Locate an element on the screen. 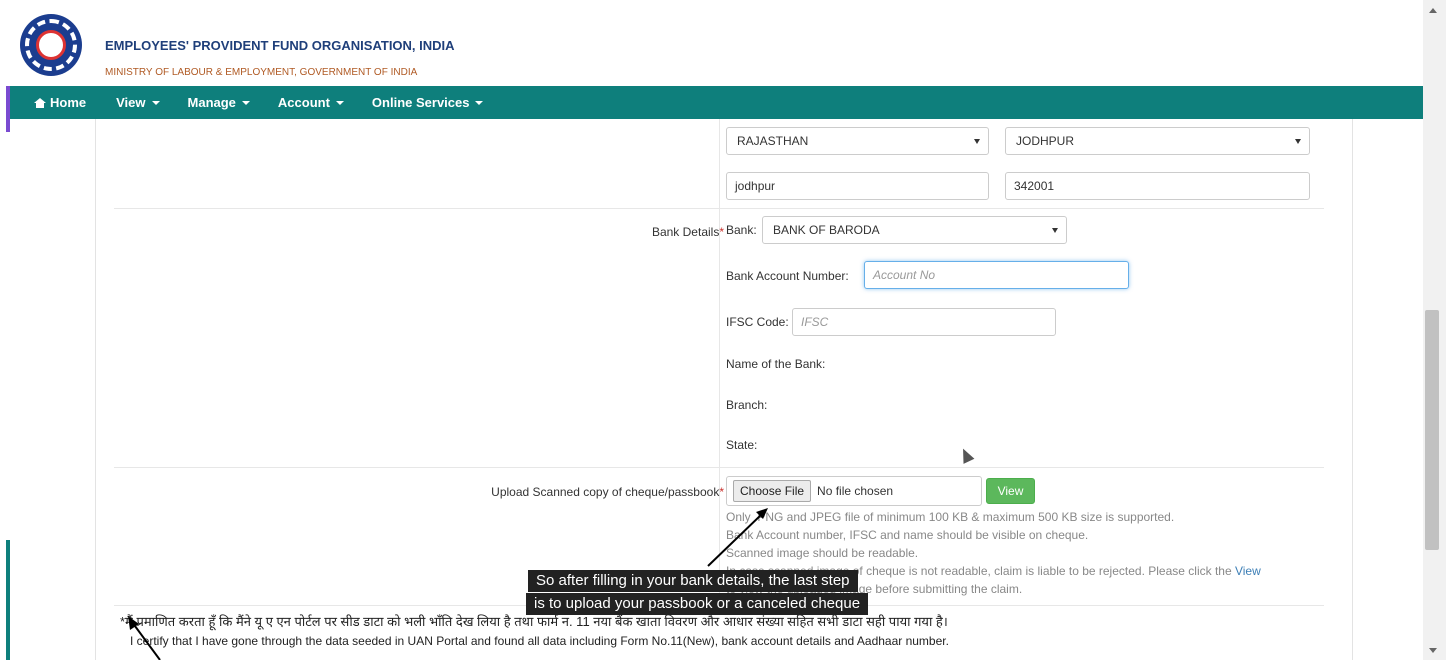 This screenshot has width=1446, height=660. left-accent-bar-bottom is located at coordinates (8, 600).